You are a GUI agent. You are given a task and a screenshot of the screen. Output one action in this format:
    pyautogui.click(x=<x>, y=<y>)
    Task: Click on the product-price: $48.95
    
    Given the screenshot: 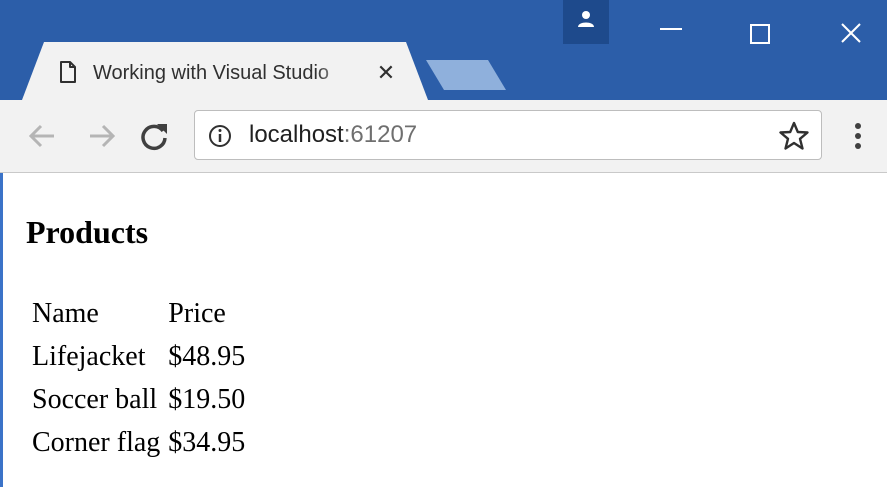 What is the action you would take?
    pyautogui.click(x=207, y=356)
    